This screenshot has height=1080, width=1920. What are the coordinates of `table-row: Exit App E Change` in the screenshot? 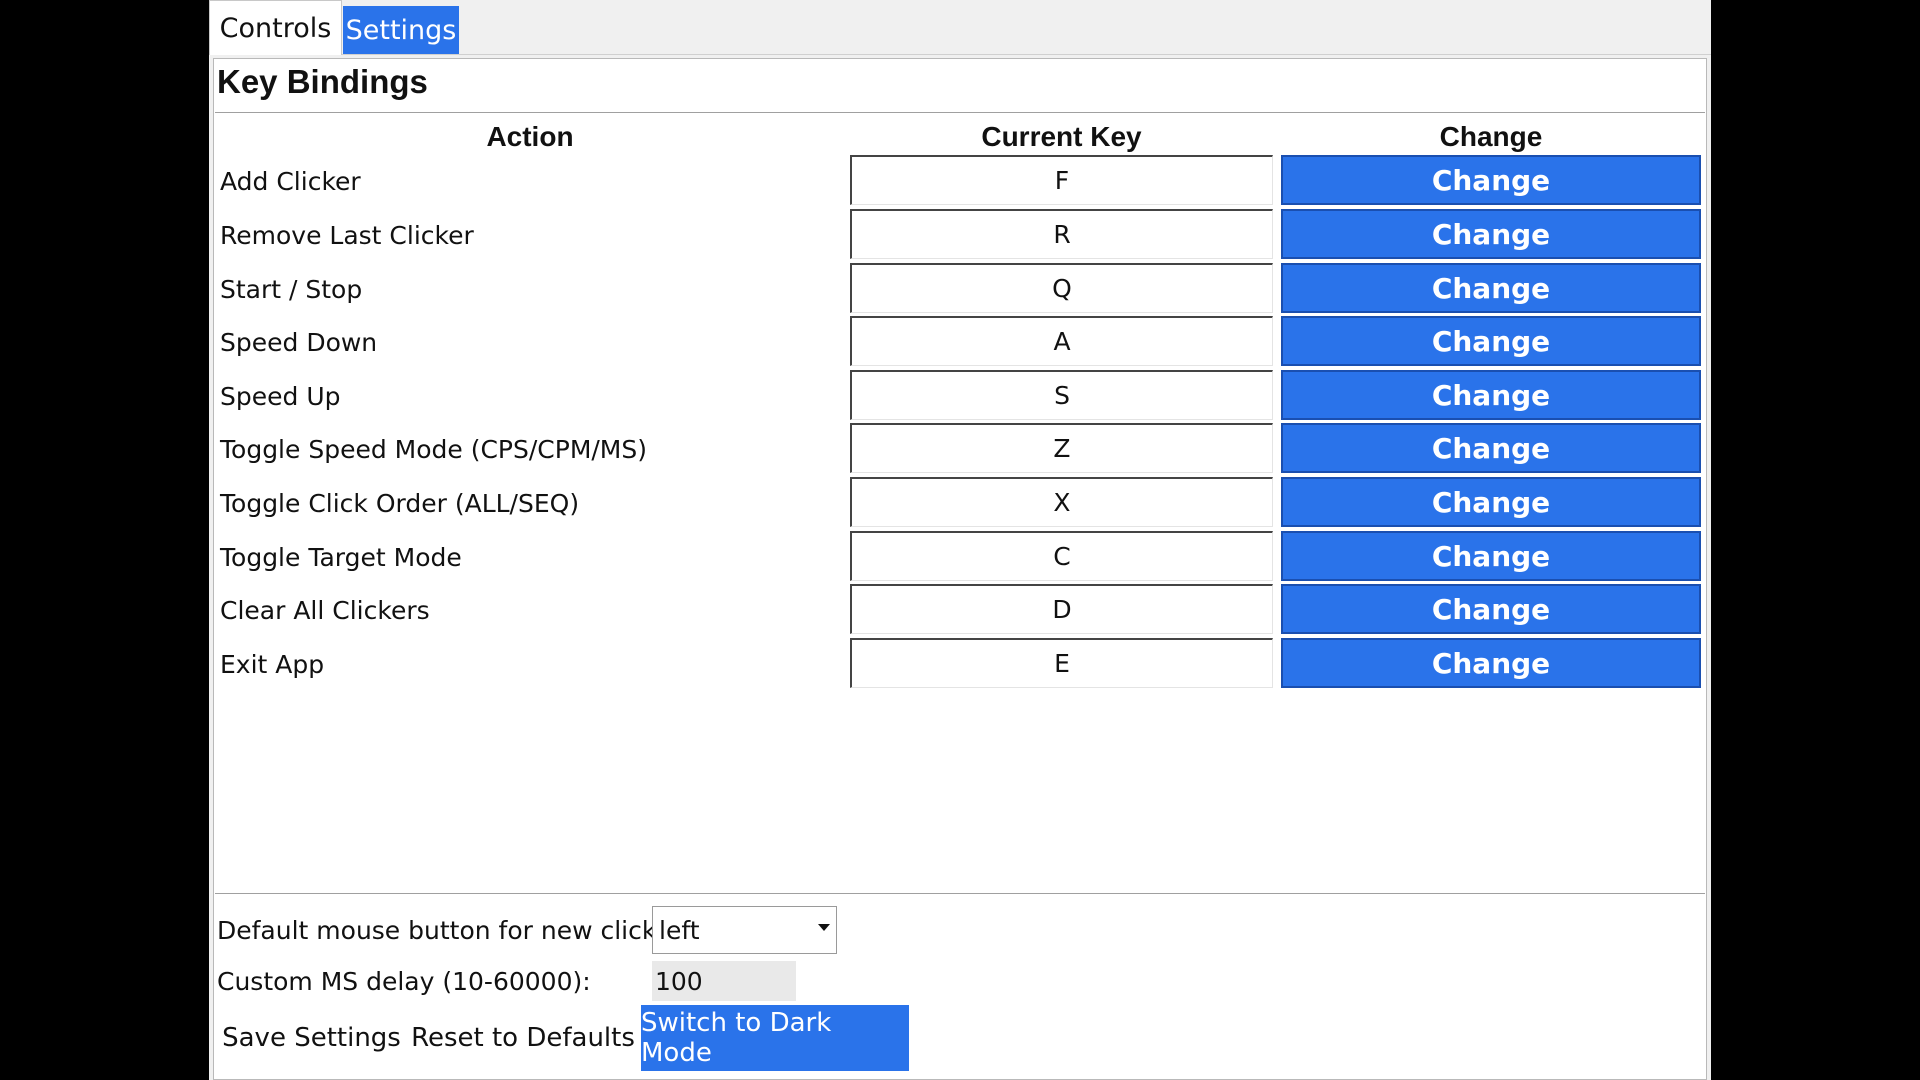 It's located at (961, 665).